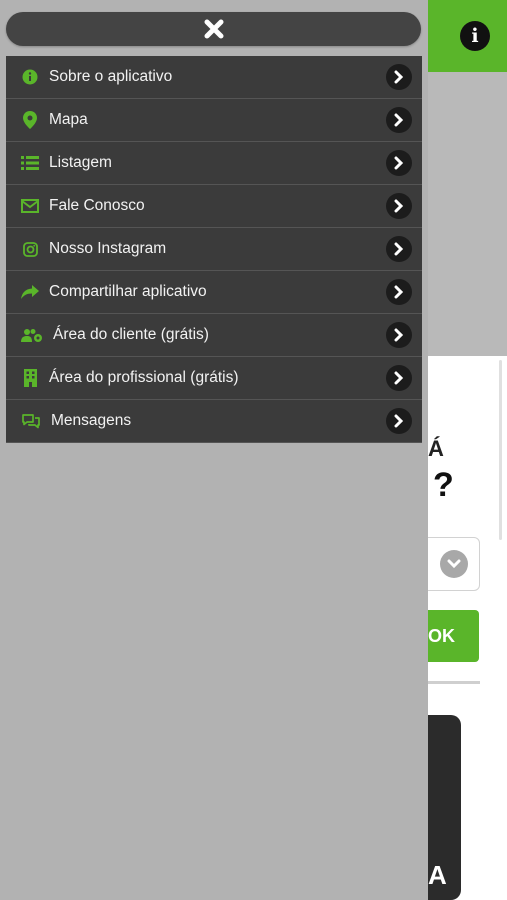 Image resolution: width=507 pixels, height=900 pixels. I want to click on close-drawer-button, so click(213, 29).